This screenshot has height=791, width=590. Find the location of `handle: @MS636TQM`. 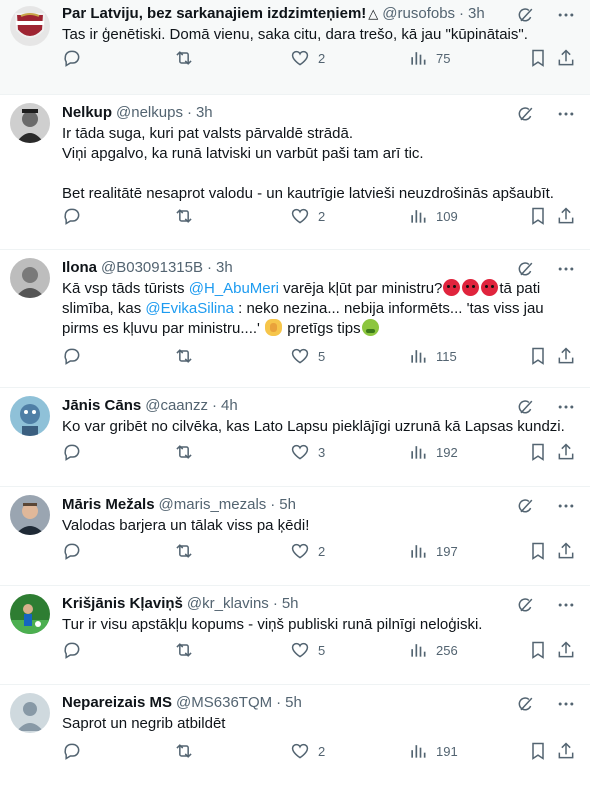

handle: @MS636TQM is located at coordinates (224, 703).